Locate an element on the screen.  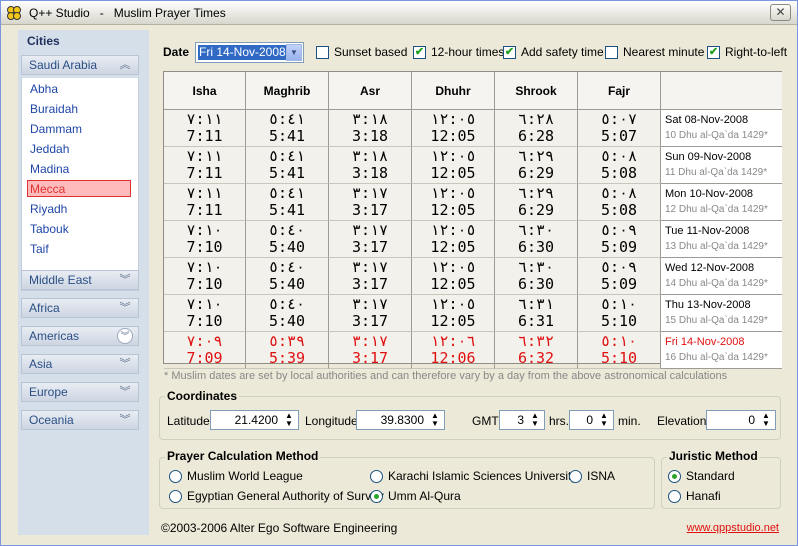
juristic-method-title: Juristic Method is located at coordinates (713, 456).